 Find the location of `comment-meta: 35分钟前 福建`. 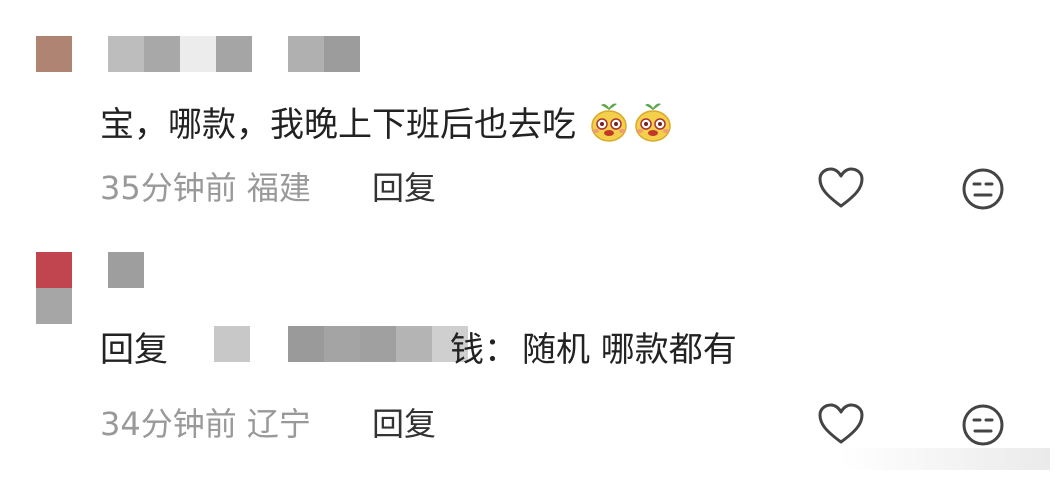

comment-meta: 35分钟前 福建 is located at coordinates (205, 188).